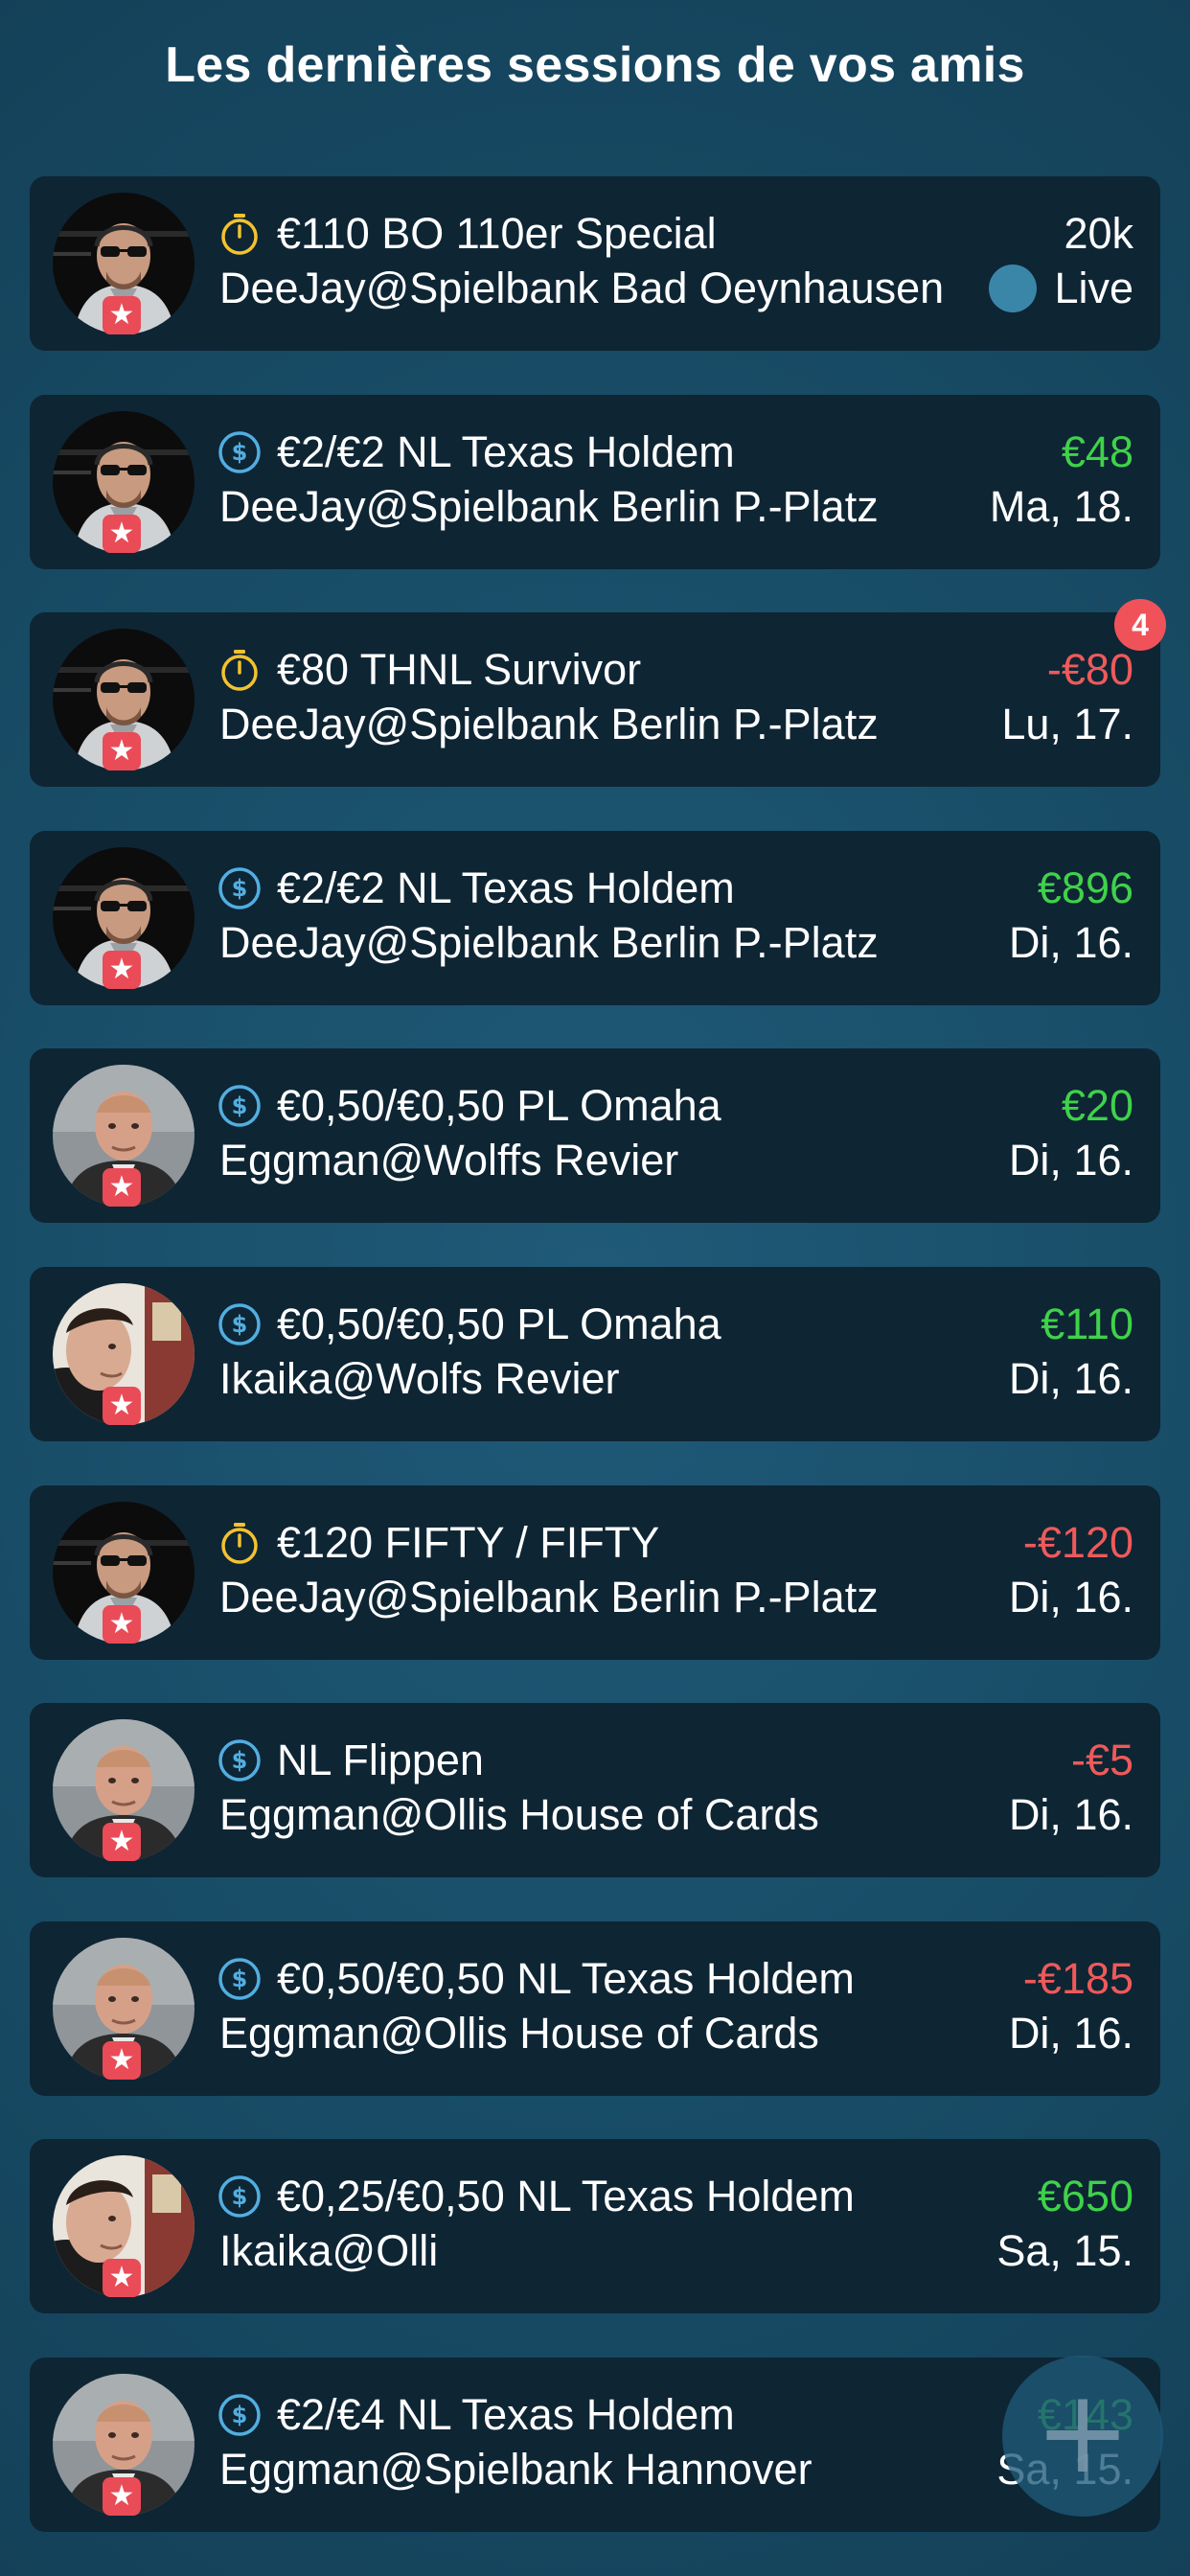 This screenshot has width=1190, height=2576. Describe the element at coordinates (1077, 1542) in the screenshot. I see `result-amount: -€120` at that location.